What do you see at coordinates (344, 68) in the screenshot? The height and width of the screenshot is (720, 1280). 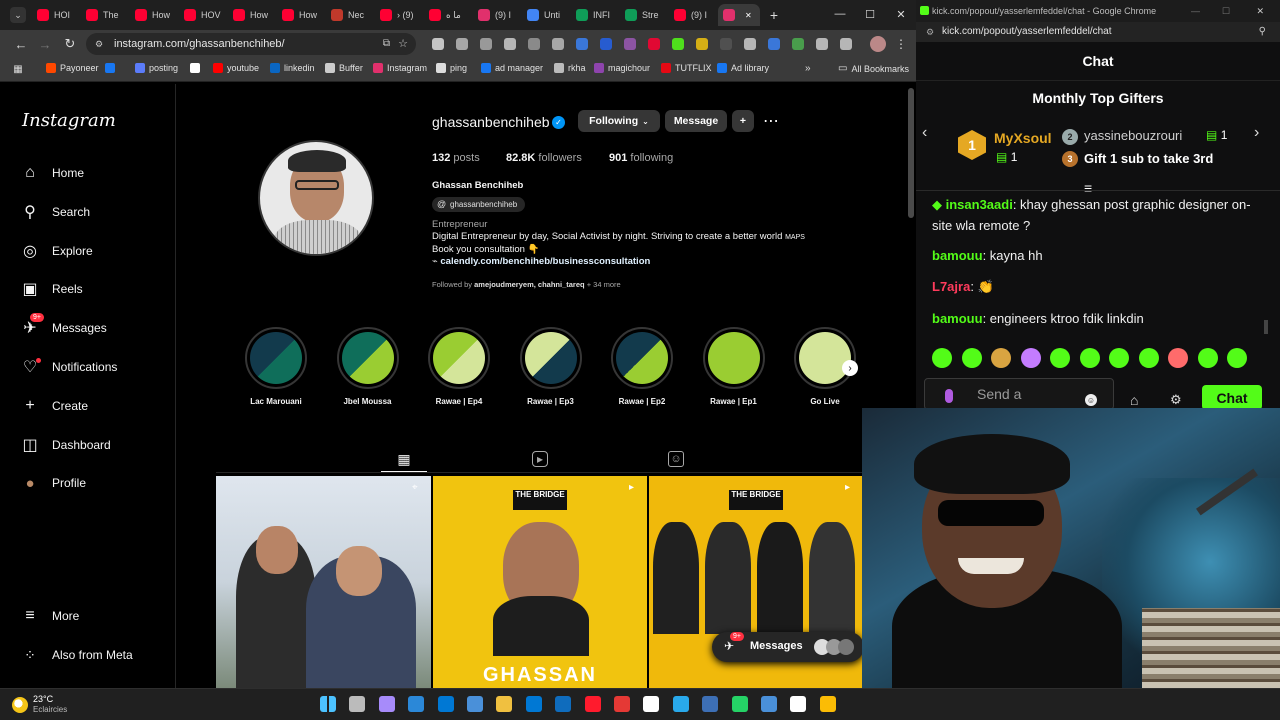 I see `bookmark-item: Buffer` at bounding box center [344, 68].